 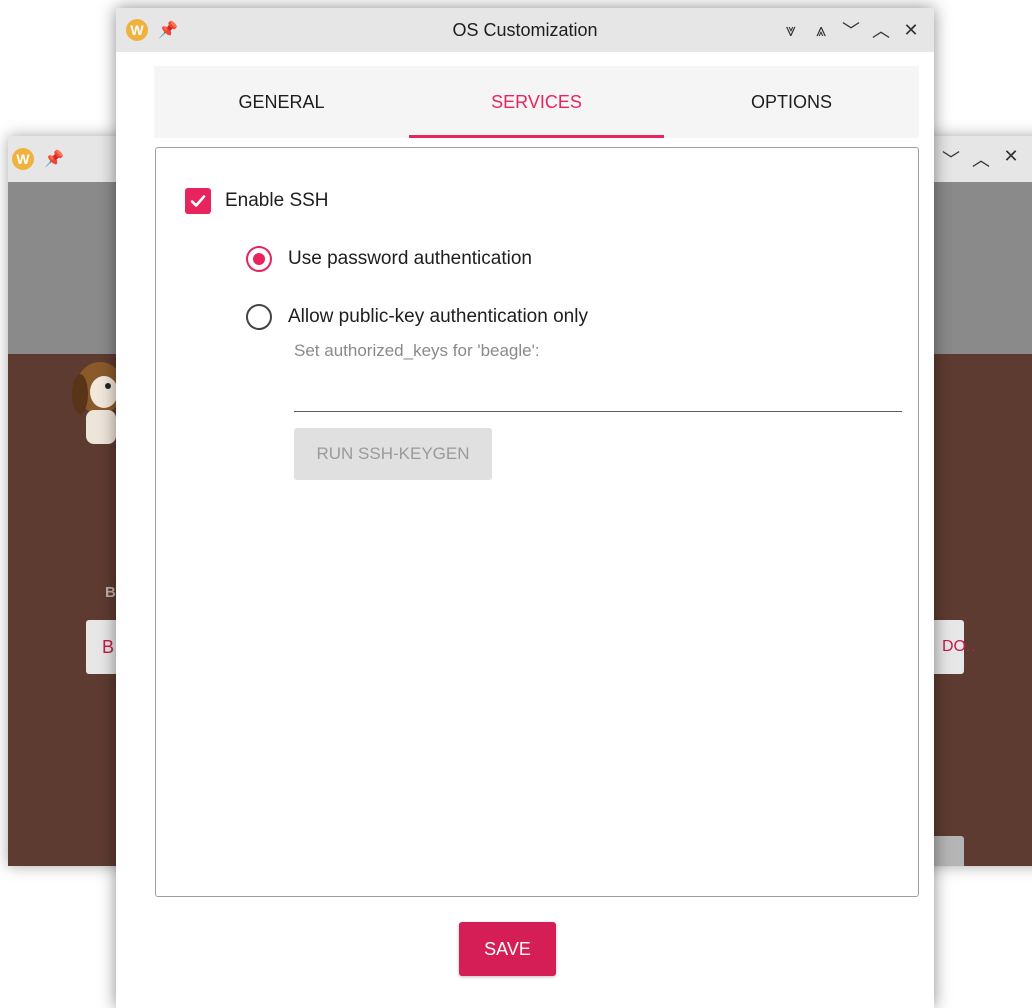 I want to click on password-auth-row: Use password authentication, so click(x=389, y=259).